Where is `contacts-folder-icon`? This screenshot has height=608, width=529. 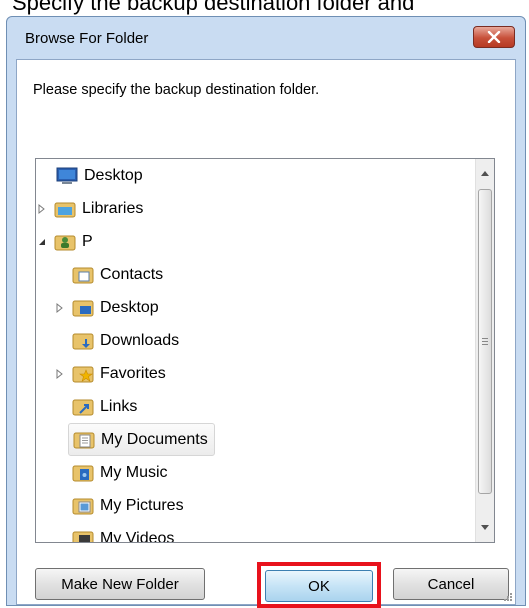
contacts-folder-icon is located at coordinates (83, 275).